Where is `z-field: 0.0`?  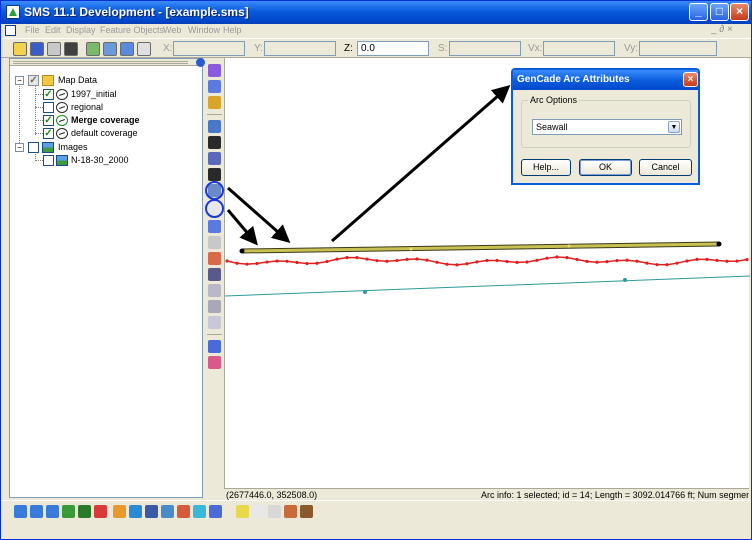 z-field: 0.0 is located at coordinates (393, 48).